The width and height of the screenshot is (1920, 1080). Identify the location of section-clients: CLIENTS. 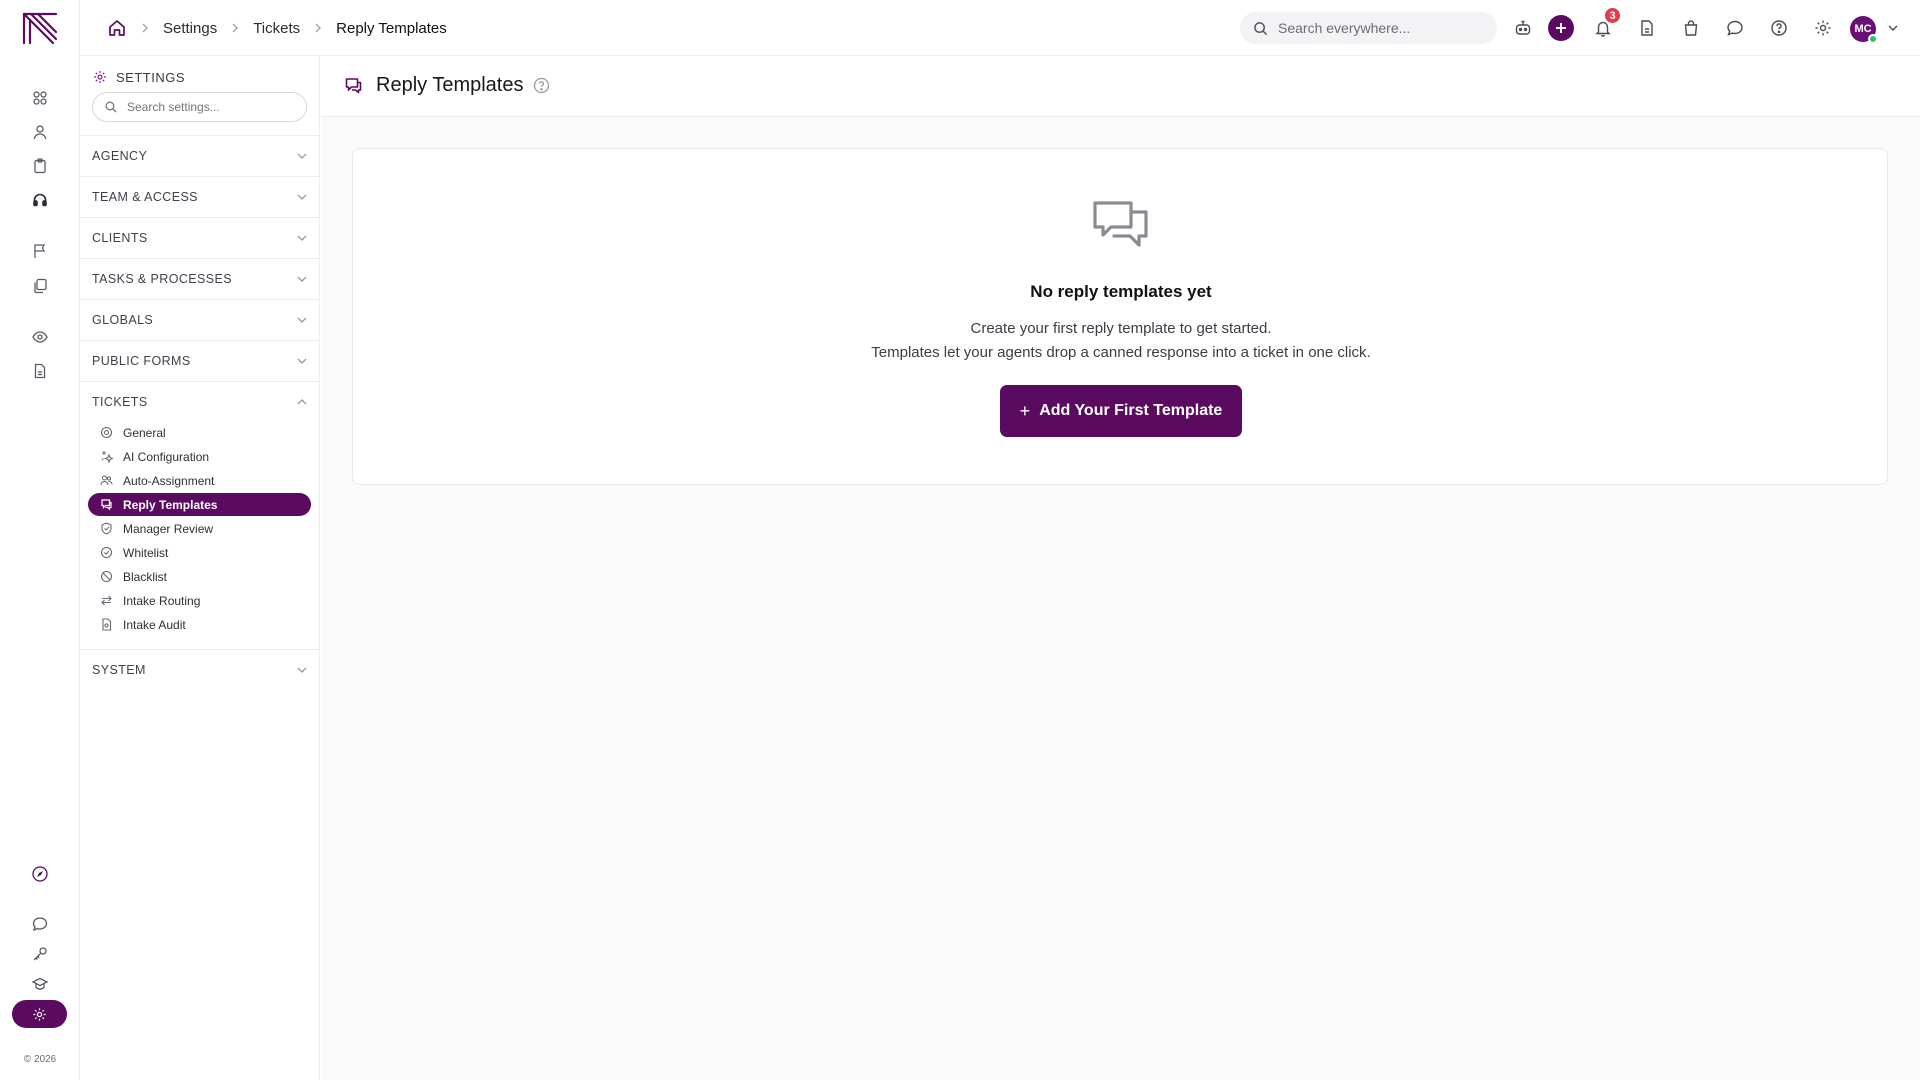
(200, 237).